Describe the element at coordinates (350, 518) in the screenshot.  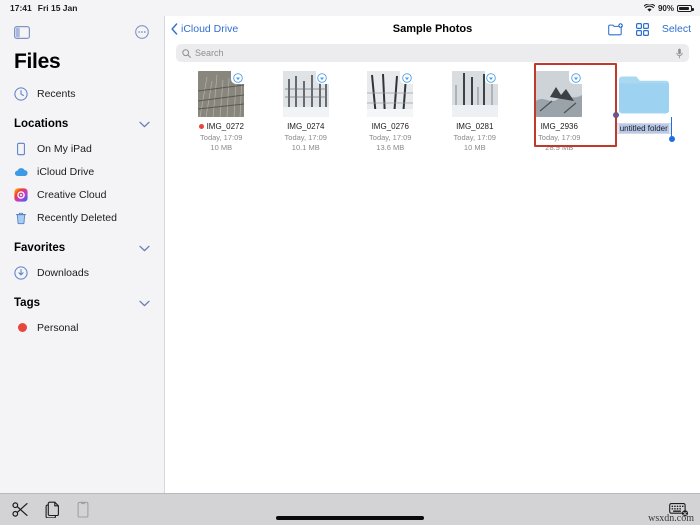
I see `home-indicator` at that location.